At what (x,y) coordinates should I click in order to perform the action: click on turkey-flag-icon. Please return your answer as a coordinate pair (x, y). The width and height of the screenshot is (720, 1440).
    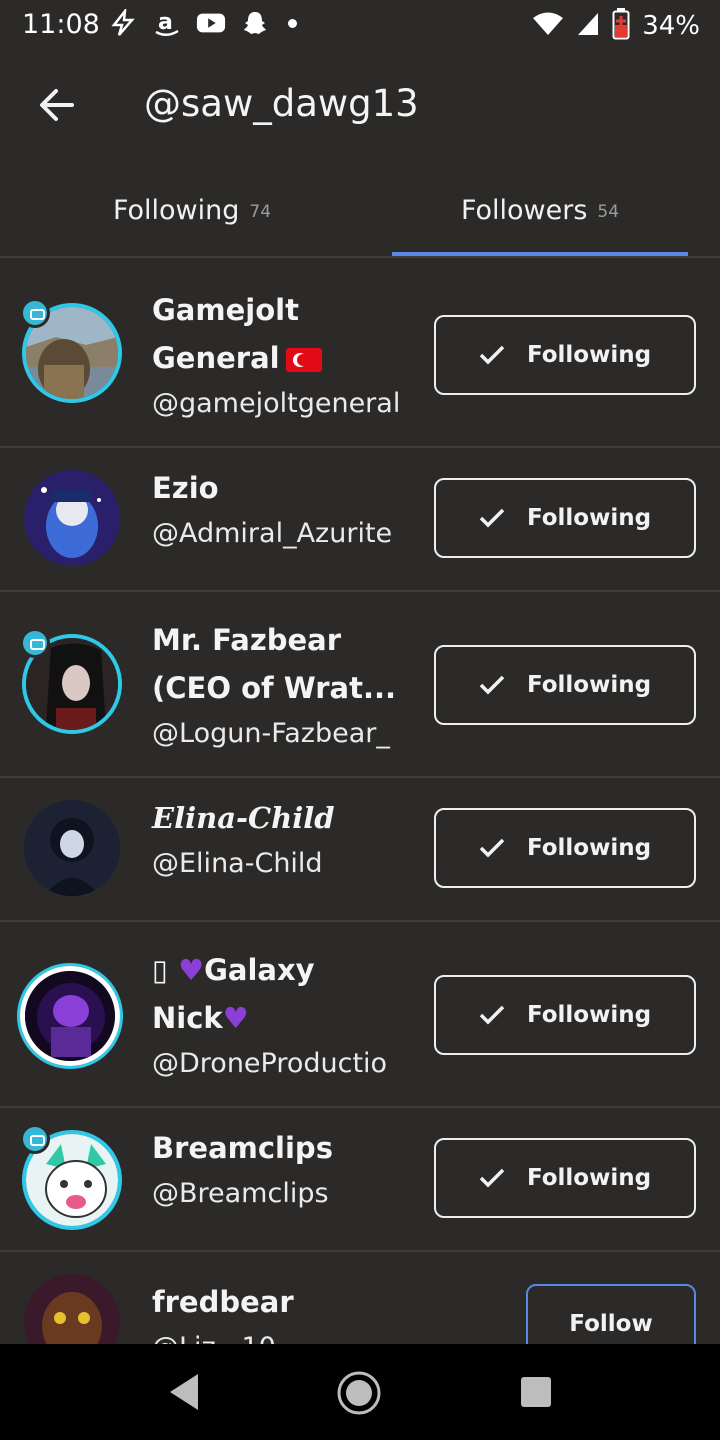
    Looking at the image, I should click on (303, 360).